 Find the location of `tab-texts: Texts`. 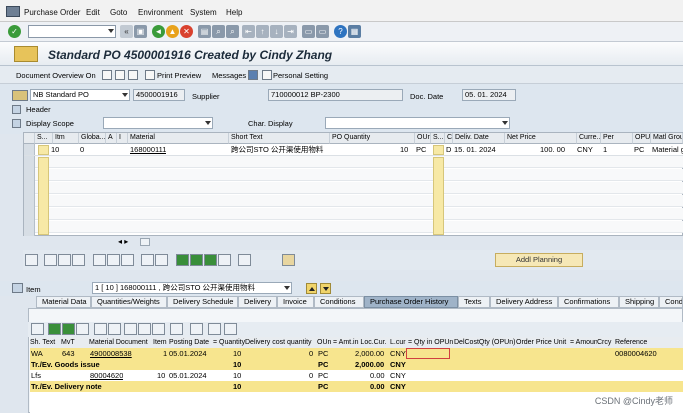

tab-texts: Texts is located at coordinates (474, 302).